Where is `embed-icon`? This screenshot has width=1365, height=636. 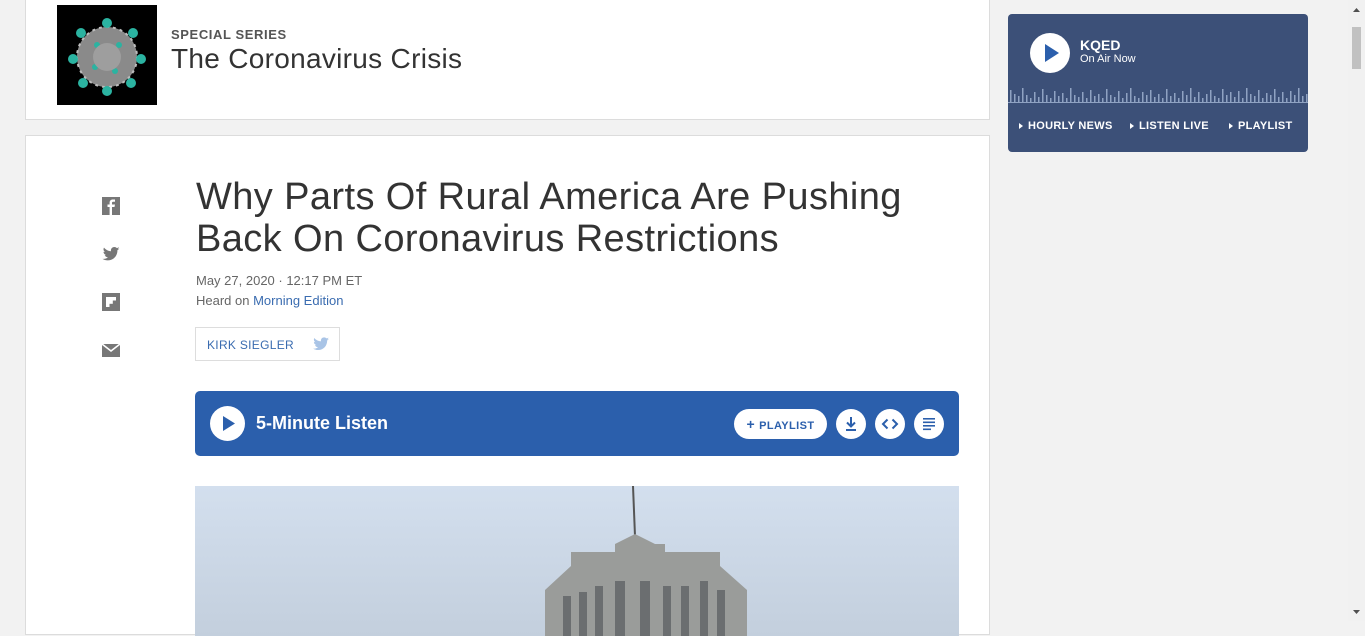 embed-icon is located at coordinates (890, 424).